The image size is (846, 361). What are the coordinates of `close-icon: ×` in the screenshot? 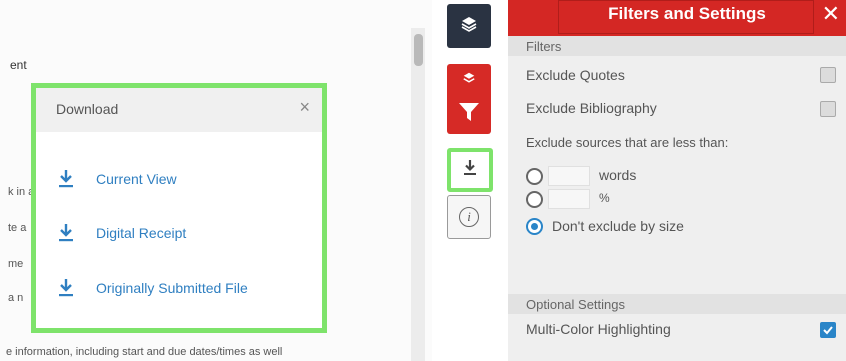 It's located at (304, 107).